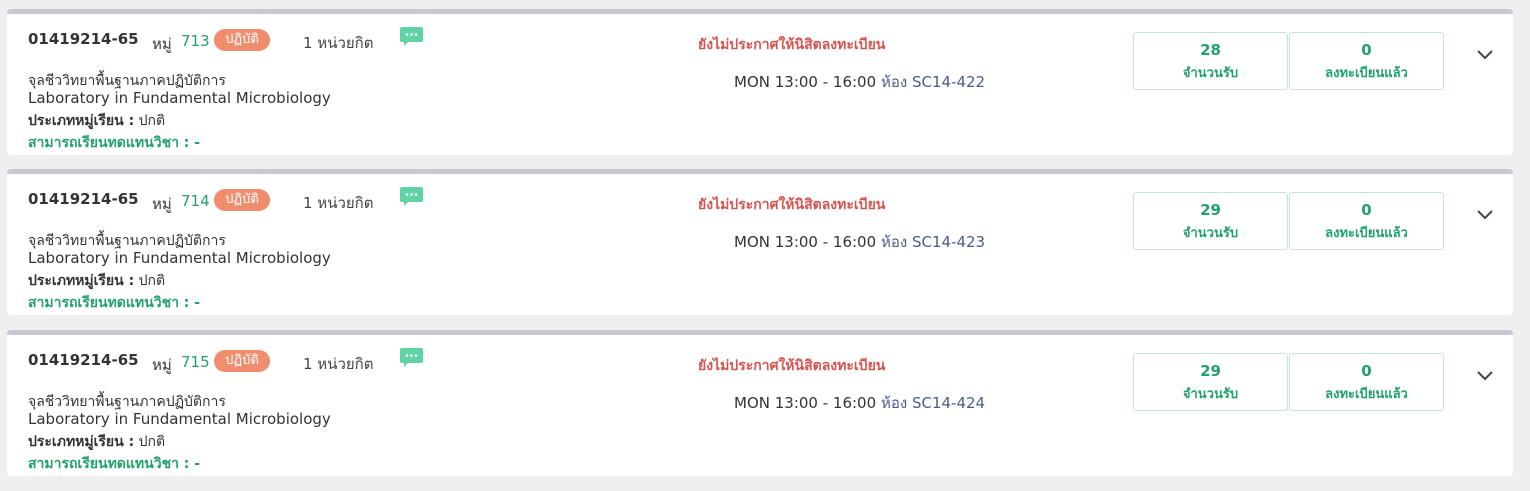  I want to click on section-number: 713, so click(195, 41).